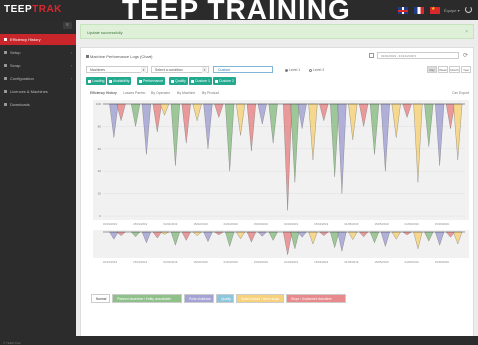 Image resolution: width=478 pixels, height=345 pixels. I want to click on legend-item: Speed losses / micro stops, so click(260, 298).